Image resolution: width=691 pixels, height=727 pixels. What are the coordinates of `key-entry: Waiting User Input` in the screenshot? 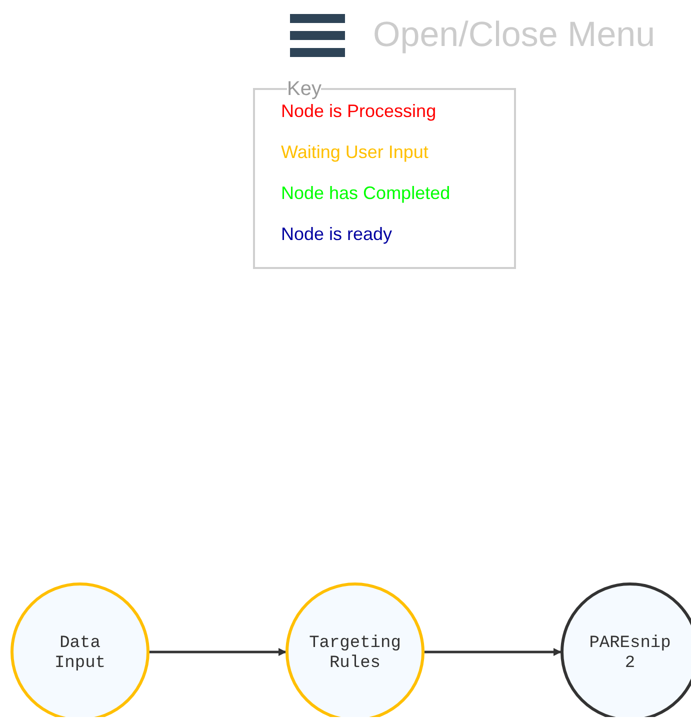 It's located at (355, 152).